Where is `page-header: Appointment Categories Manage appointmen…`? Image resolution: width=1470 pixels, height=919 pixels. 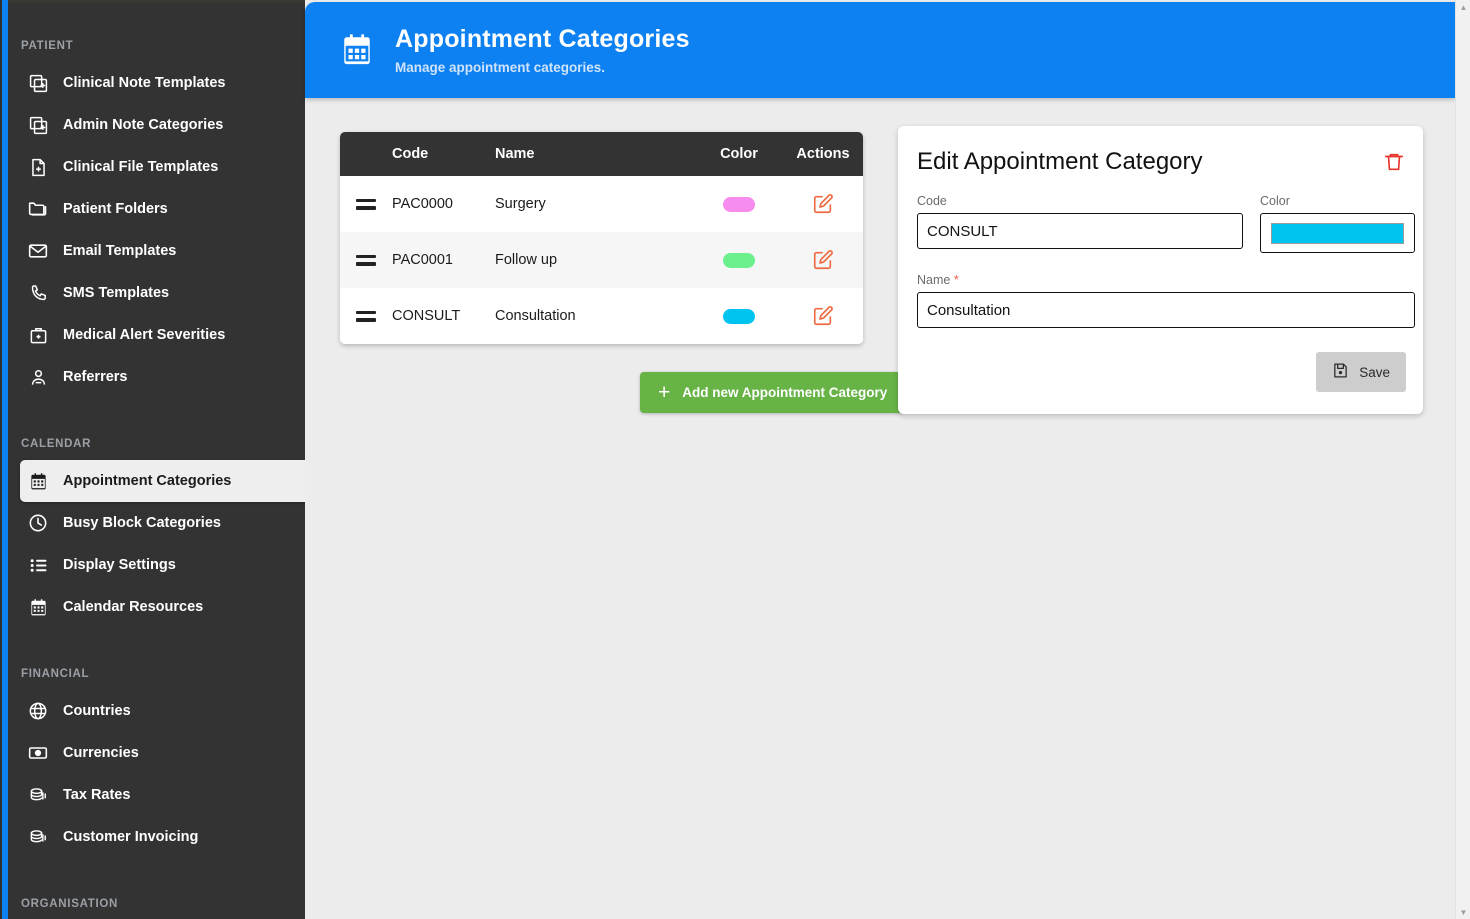
page-header: Appointment Categories Manage appointmen… is located at coordinates (880, 50).